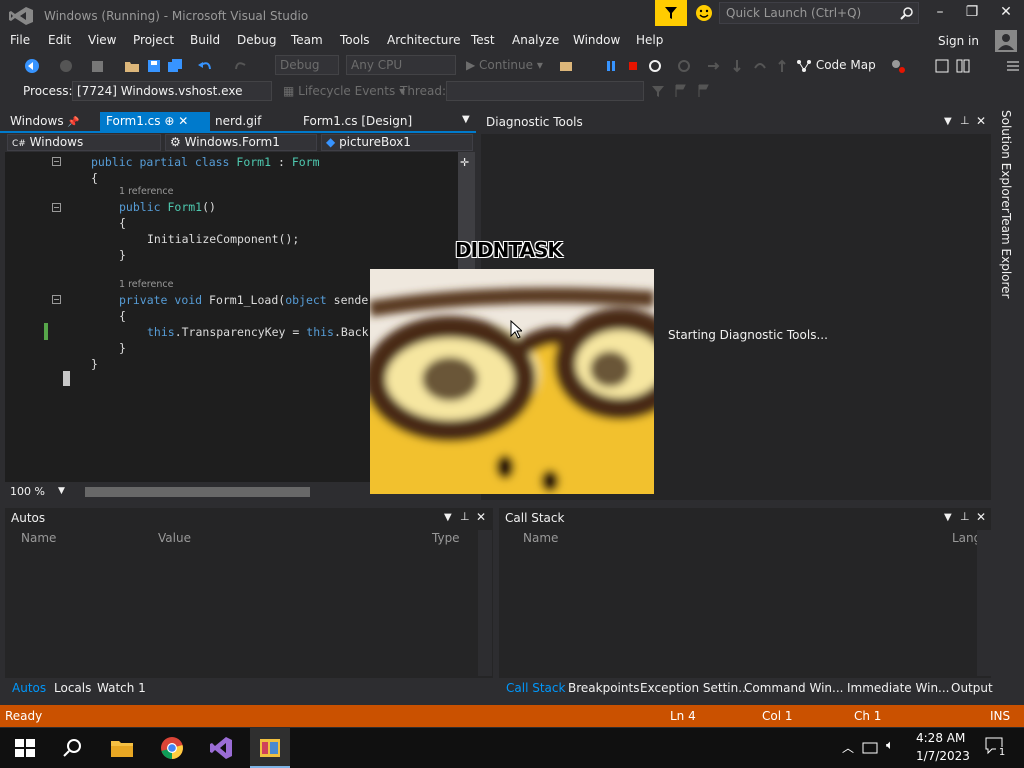 The image size is (1024, 768). Describe the element at coordinates (545, 91) in the screenshot. I see `thread-select` at that location.